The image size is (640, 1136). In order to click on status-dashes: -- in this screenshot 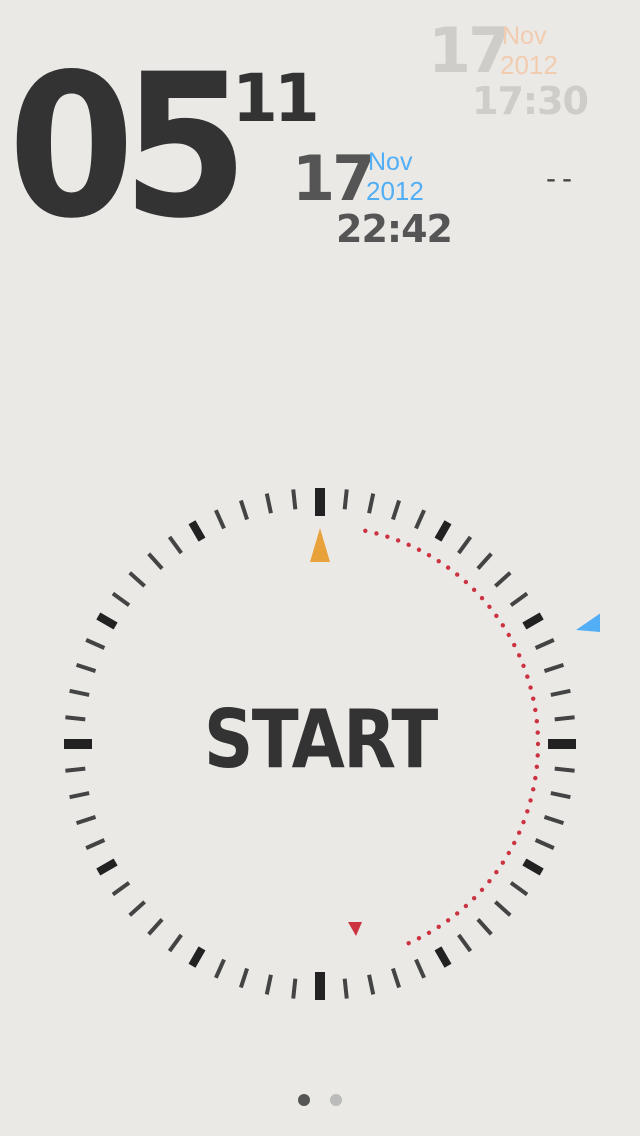, I will do `click(562, 178)`.